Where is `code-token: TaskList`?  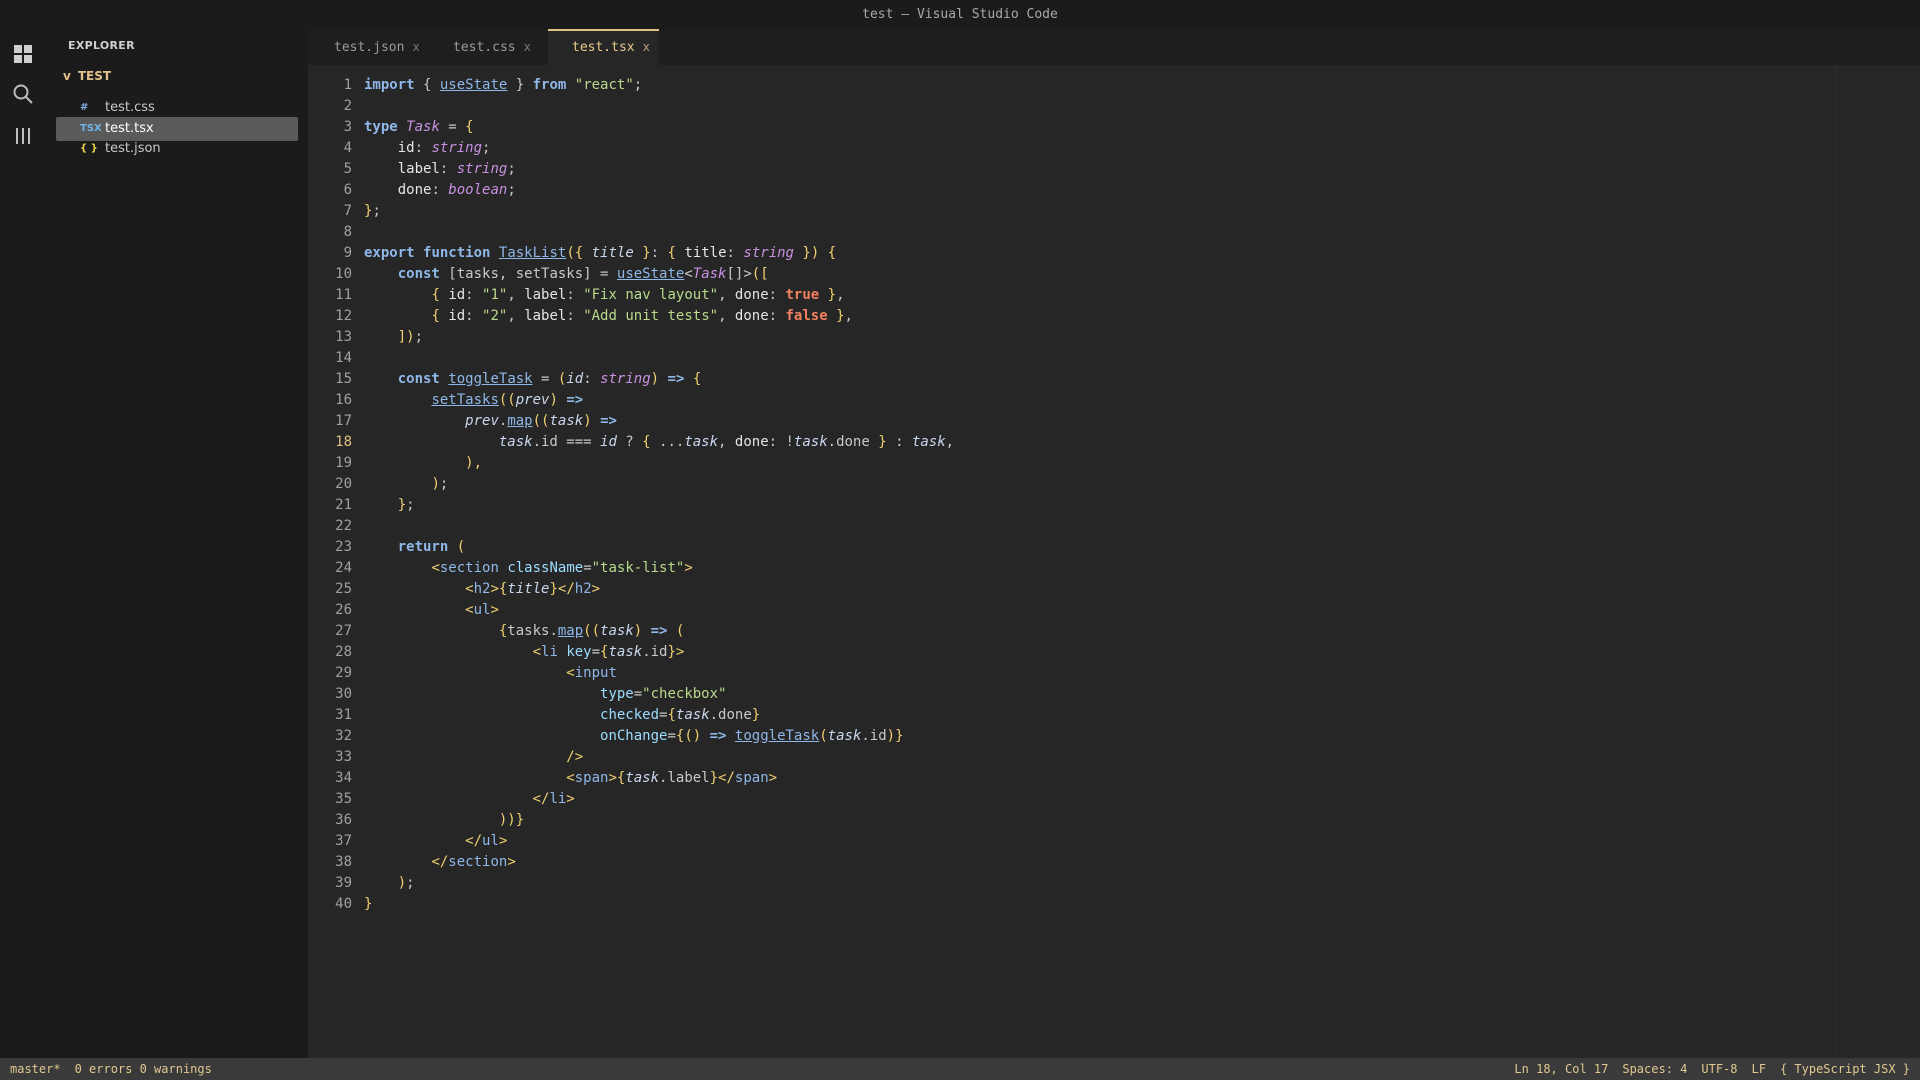 code-token: TaskList is located at coordinates (532, 253).